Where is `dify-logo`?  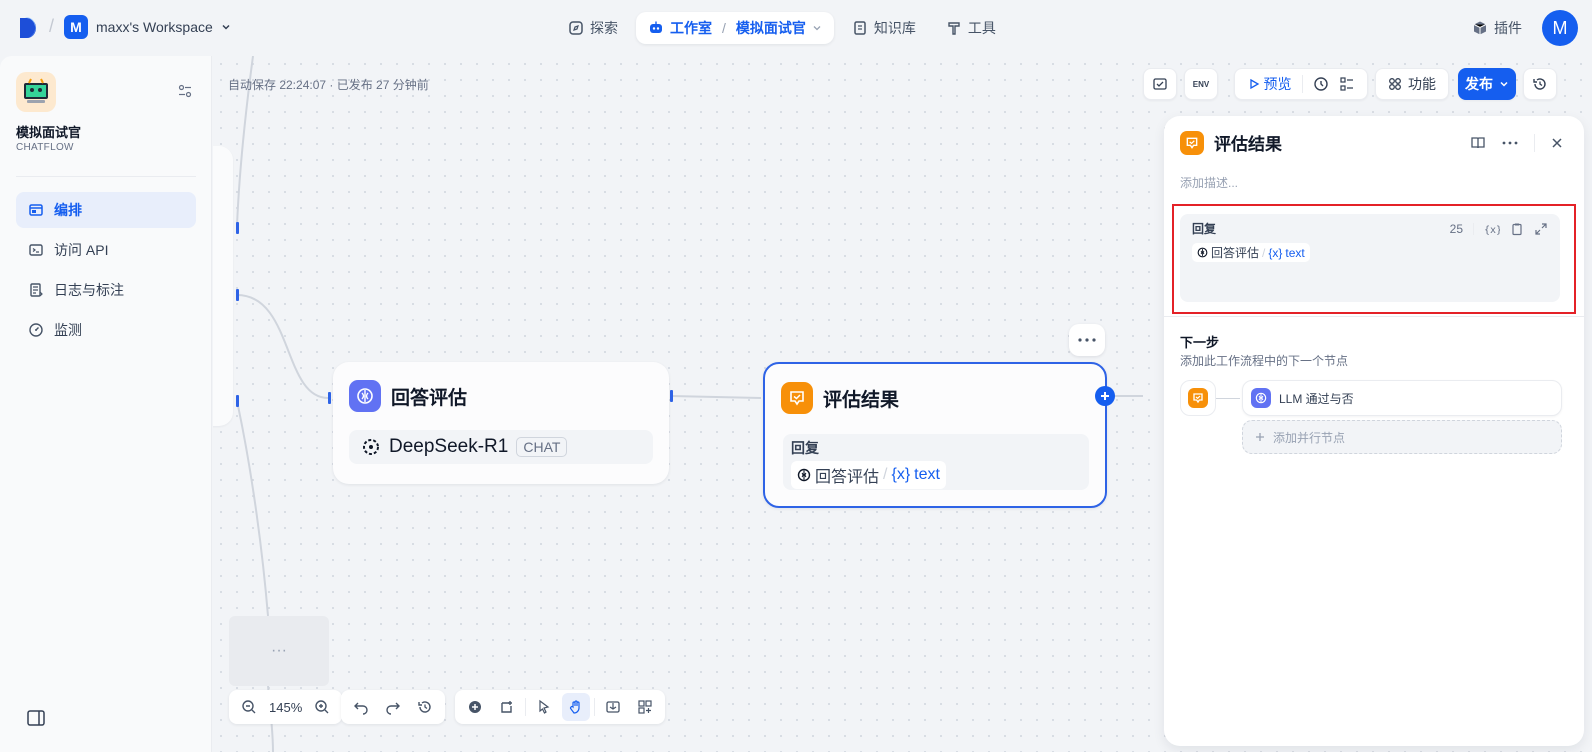
dify-logo is located at coordinates (28, 28).